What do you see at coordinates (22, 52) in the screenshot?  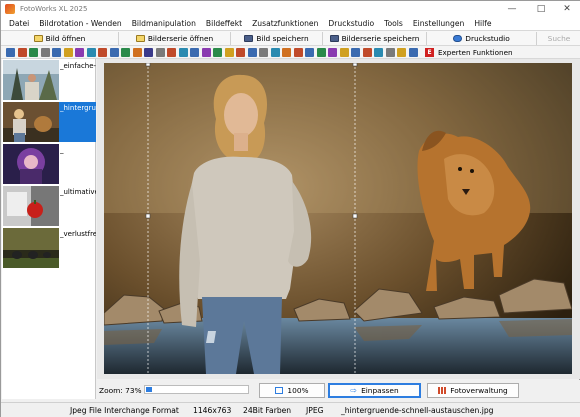 I see `redo-tool-icon` at bounding box center [22, 52].